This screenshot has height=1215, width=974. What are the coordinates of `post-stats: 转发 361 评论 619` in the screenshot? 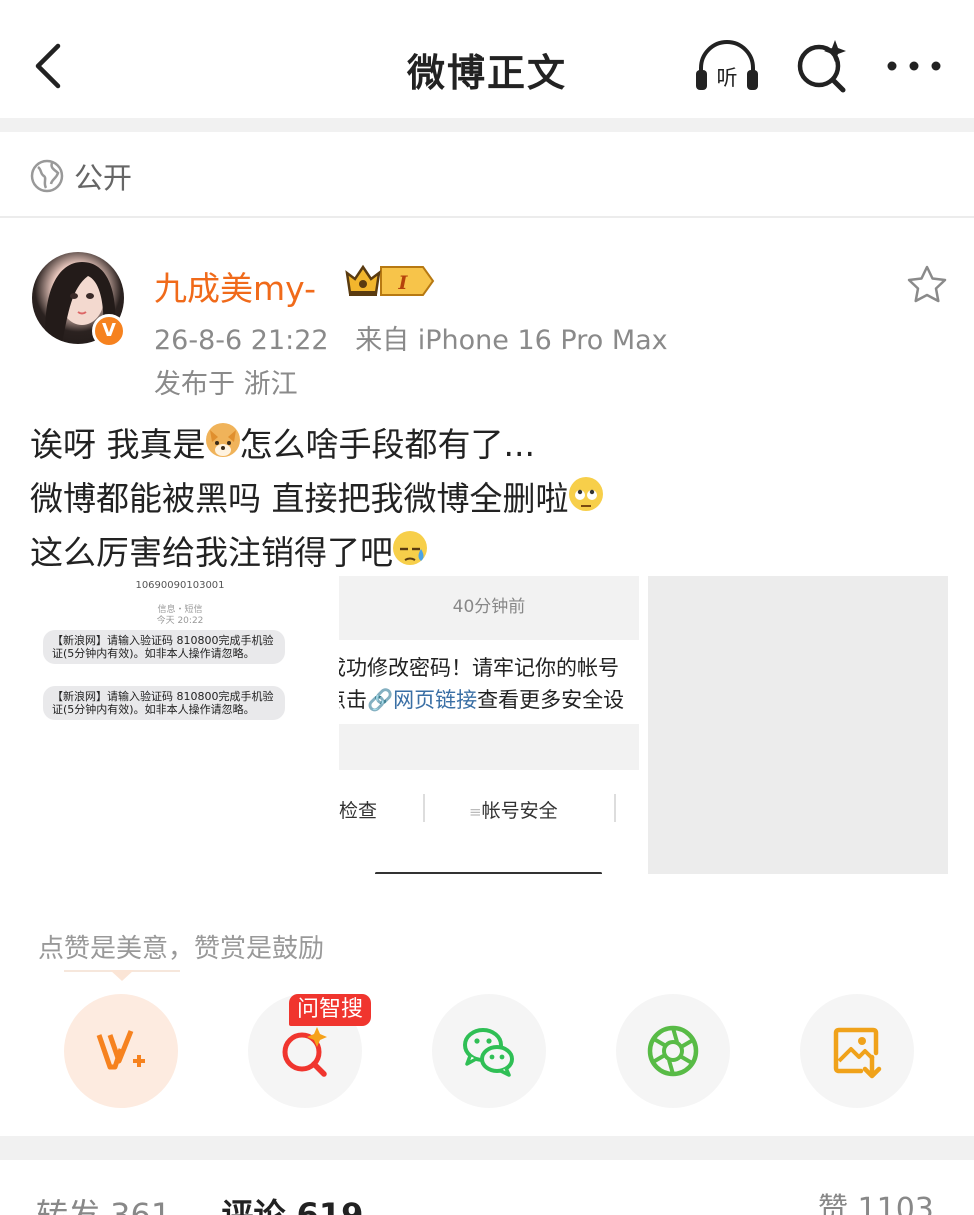 It's located at (199, 1202).